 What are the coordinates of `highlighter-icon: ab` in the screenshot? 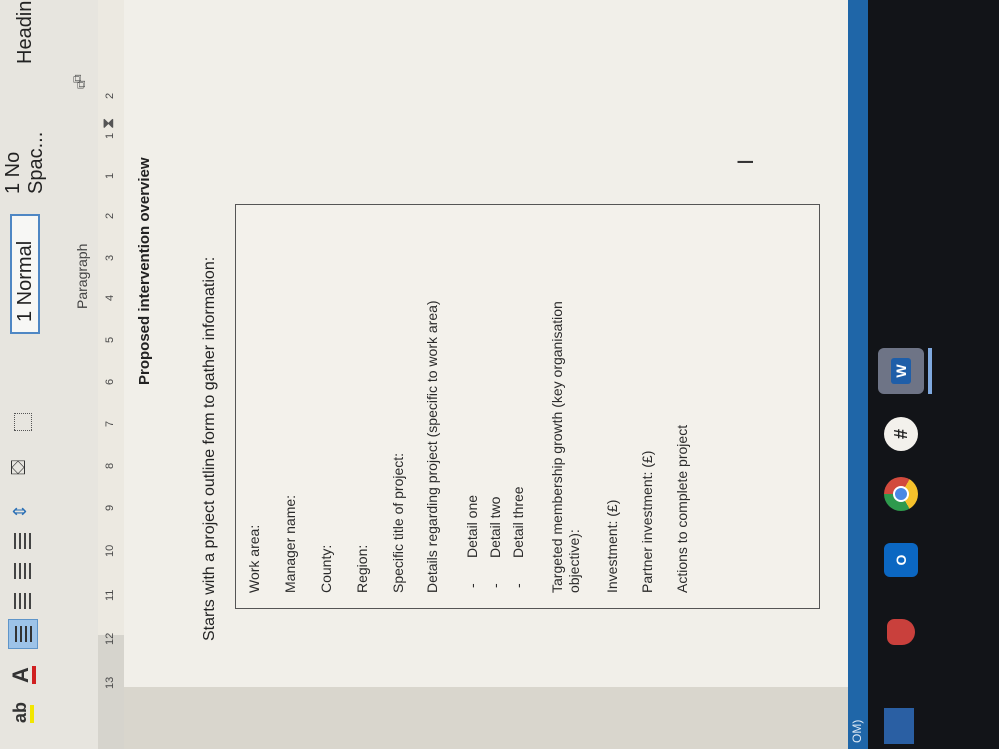 It's located at (20, 712).